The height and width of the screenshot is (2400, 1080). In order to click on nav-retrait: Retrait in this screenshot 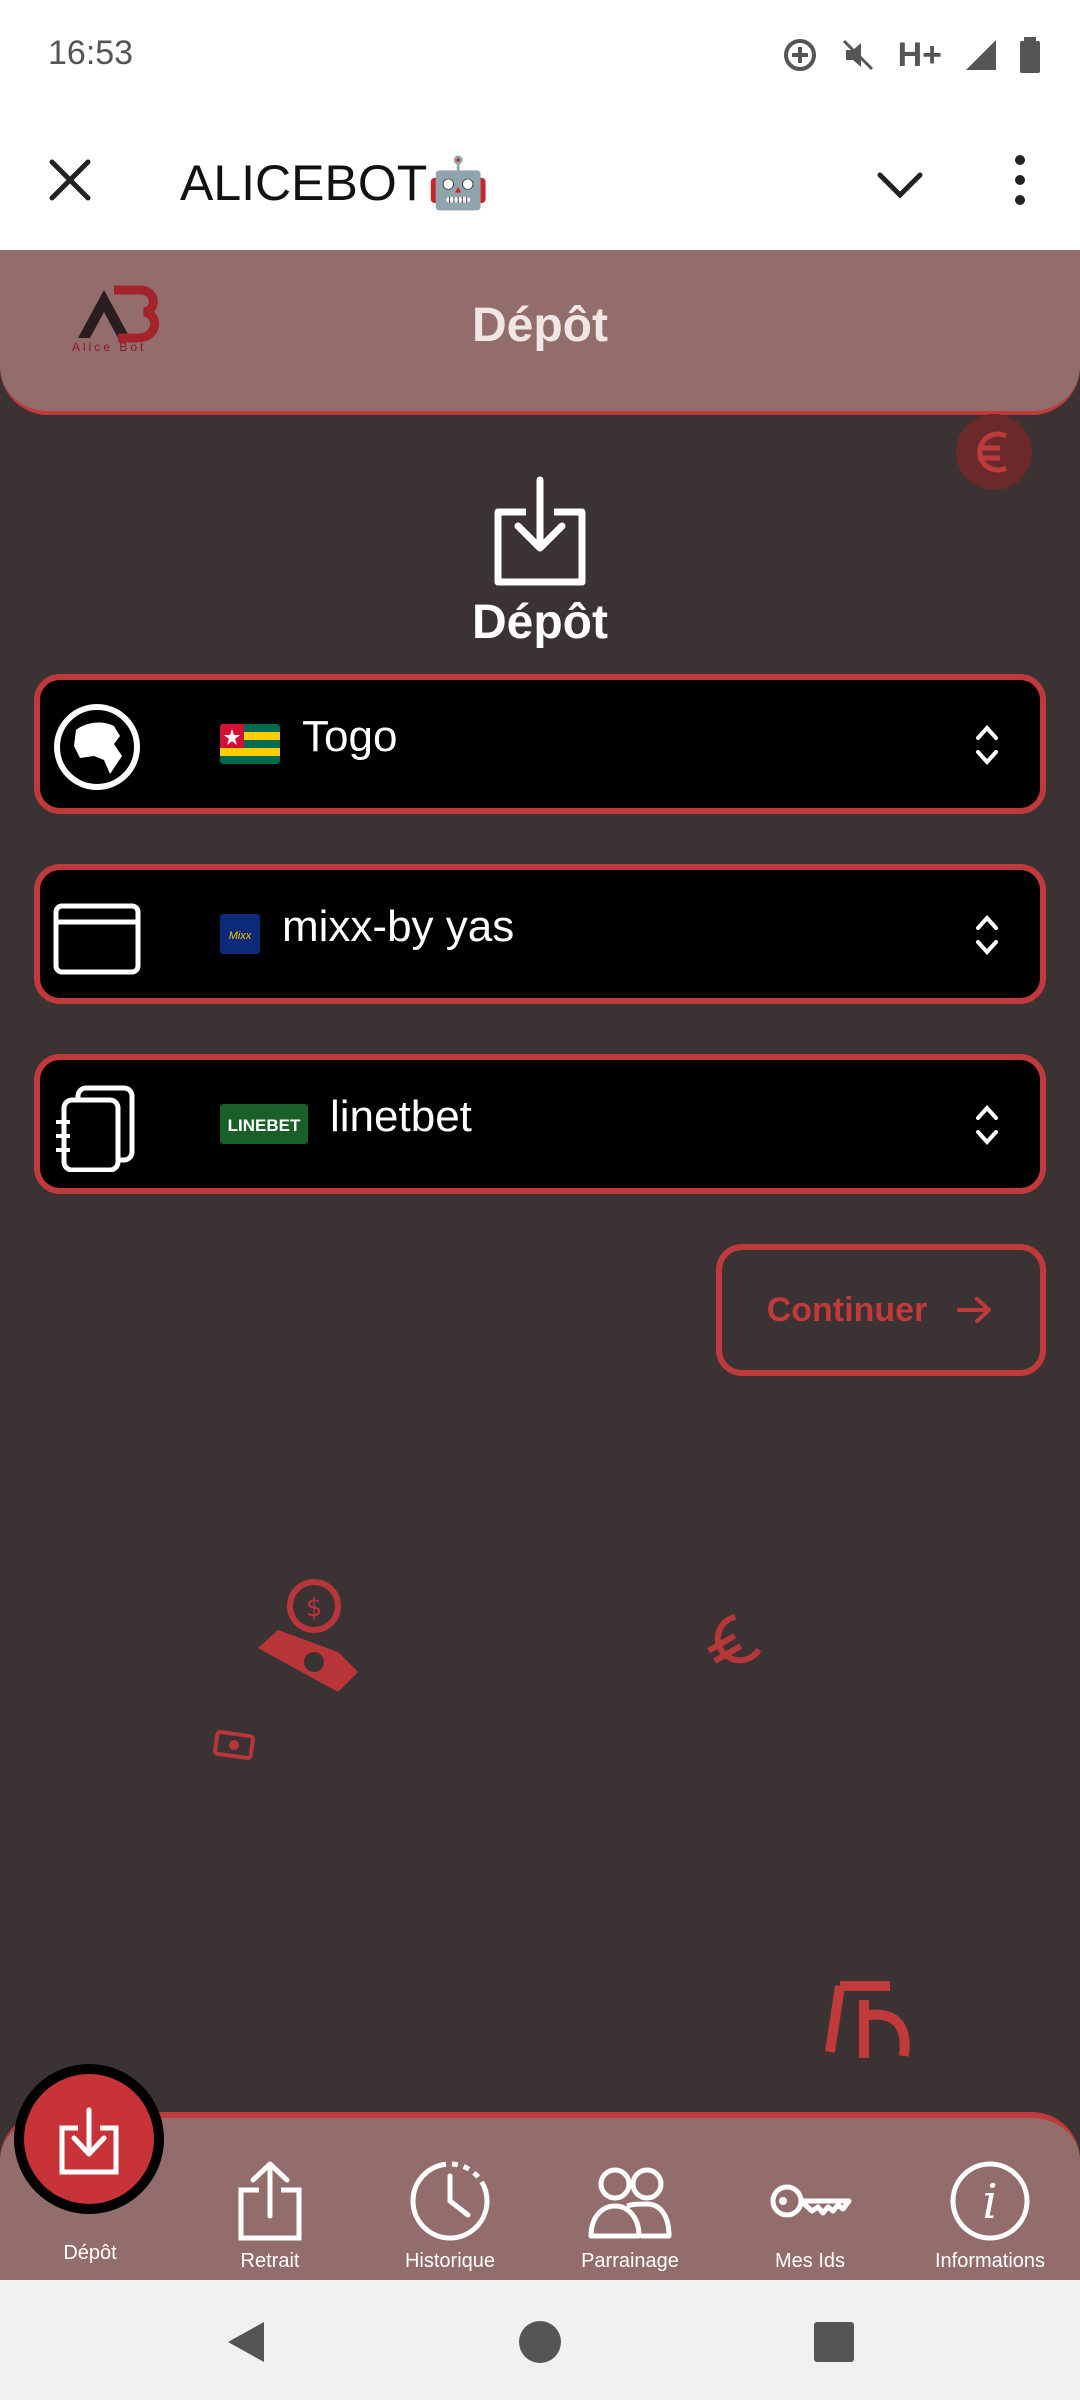, I will do `click(270, 2223)`.